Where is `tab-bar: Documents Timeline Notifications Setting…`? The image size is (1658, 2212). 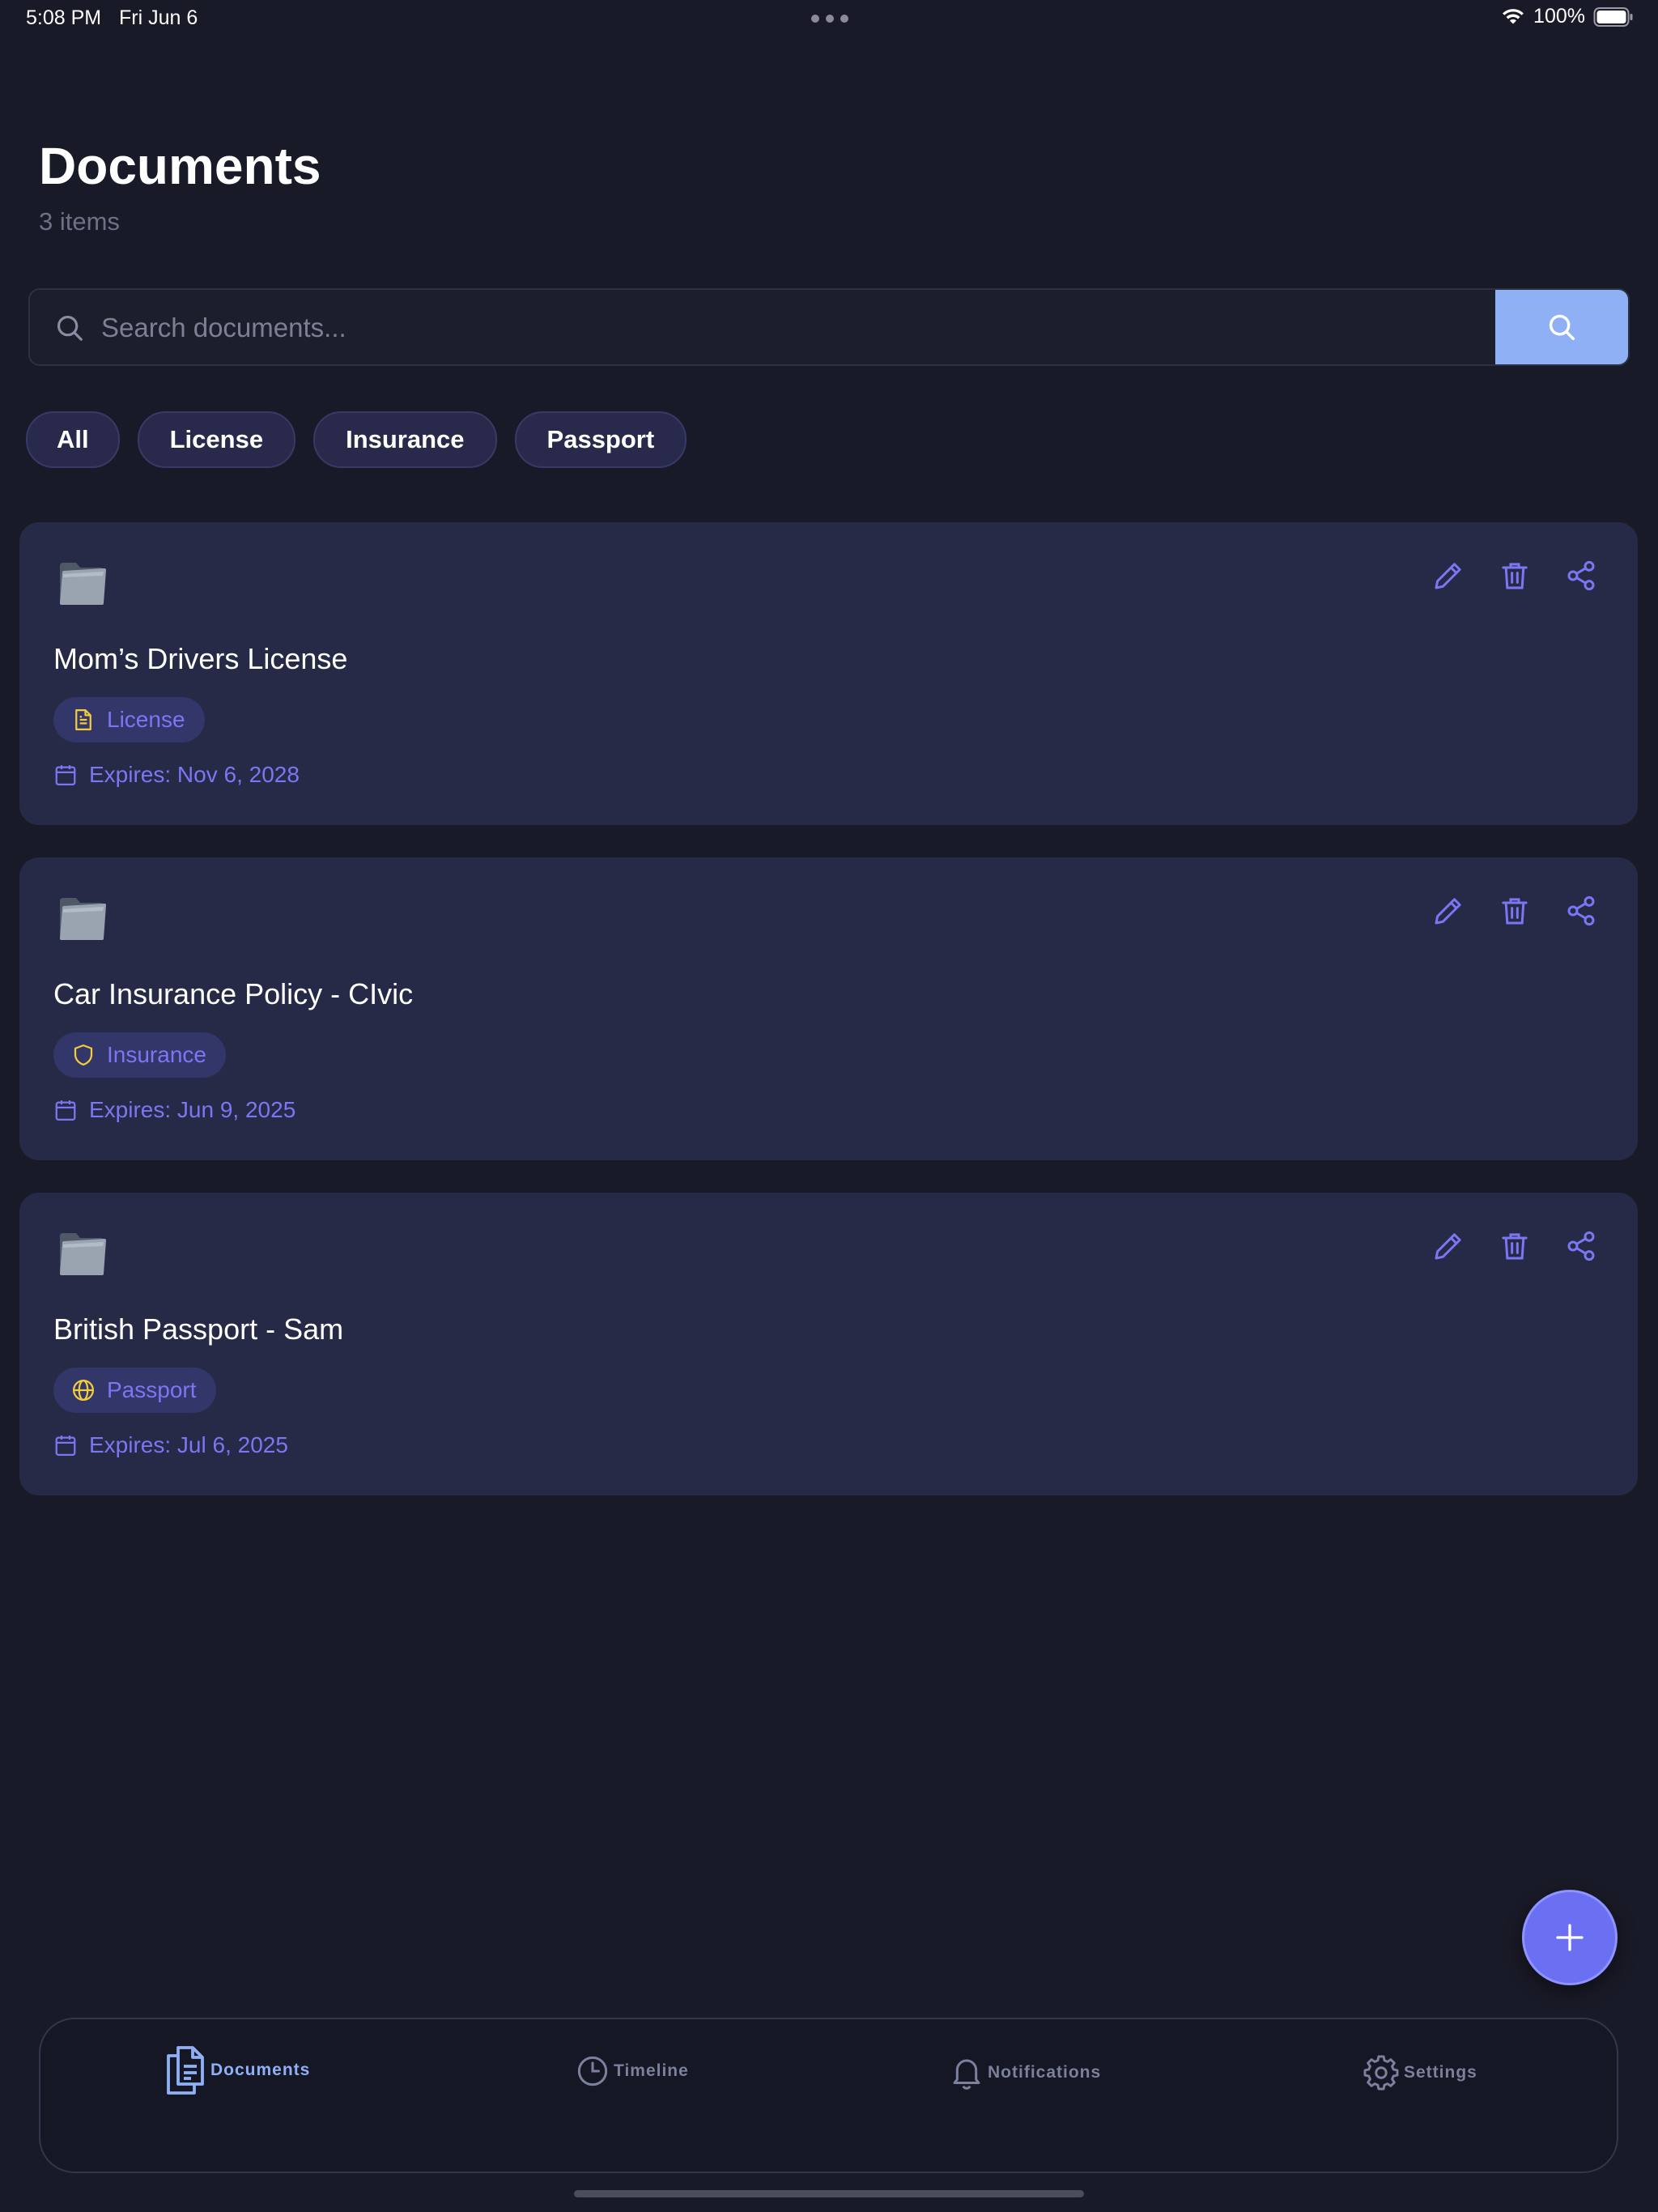
tab-bar: Documents Timeline Notifications Setting… is located at coordinates (828, 2096).